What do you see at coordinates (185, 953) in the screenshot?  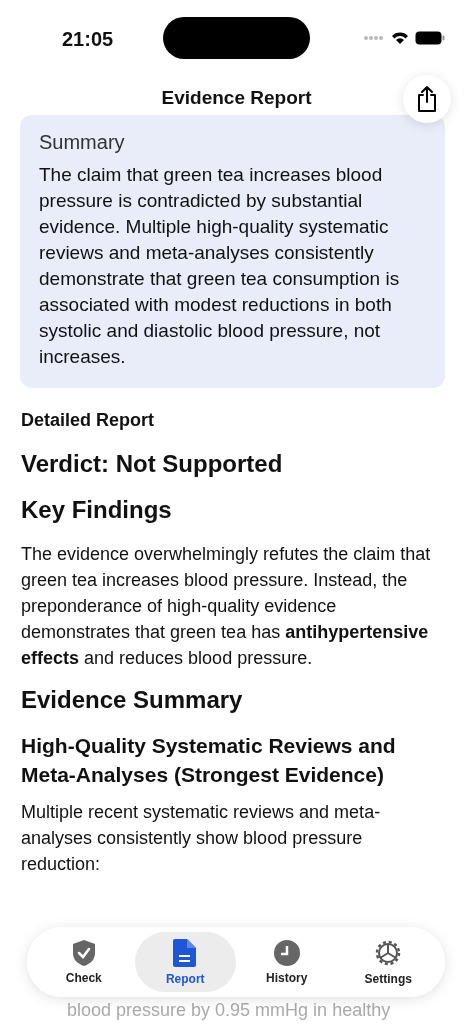 I see `document-icon` at bounding box center [185, 953].